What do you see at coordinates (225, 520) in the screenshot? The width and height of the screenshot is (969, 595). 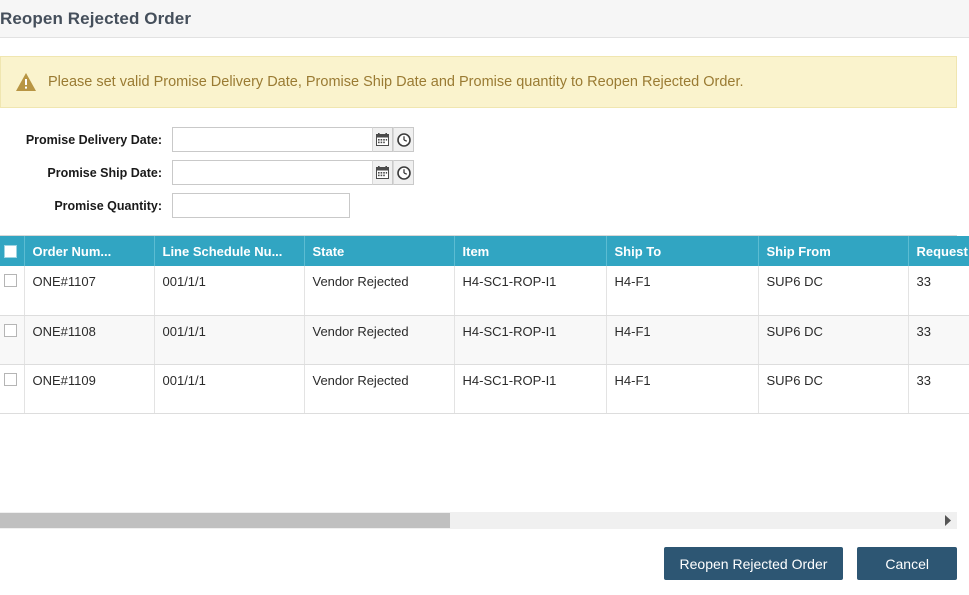 I see `scrollbar-thumb` at bounding box center [225, 520].